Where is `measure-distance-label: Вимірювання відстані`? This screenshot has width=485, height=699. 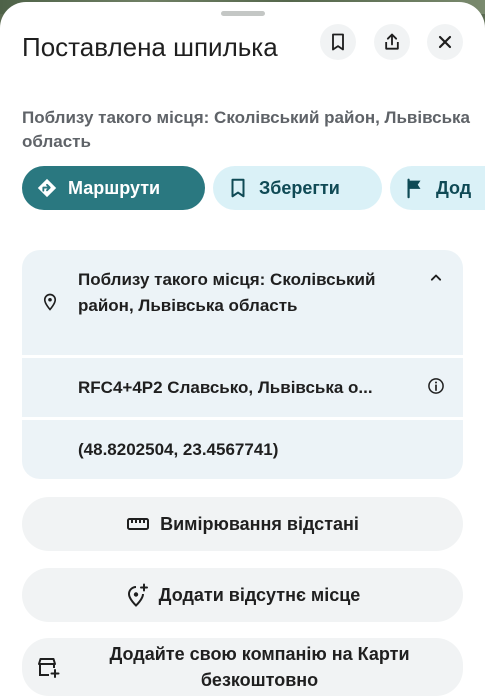 measure-distance-label: Вимірювання відстані is located at coordinates (259, 523).